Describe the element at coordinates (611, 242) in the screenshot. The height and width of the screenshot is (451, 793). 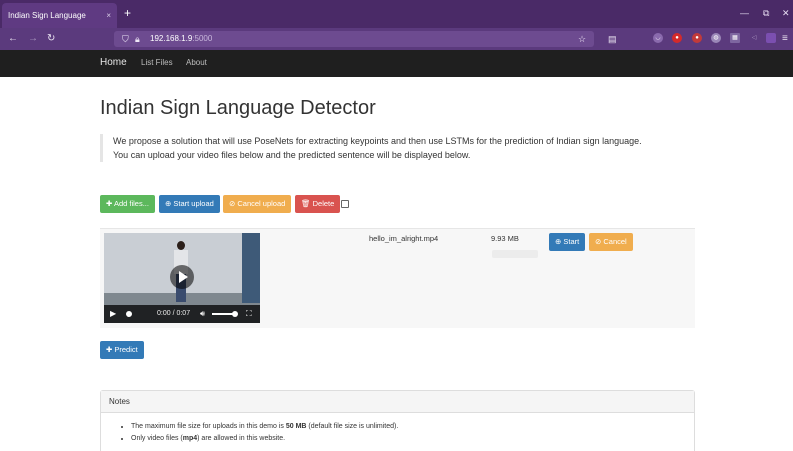
I see `file-cancel-button: ⊘ Cancel` at that location.